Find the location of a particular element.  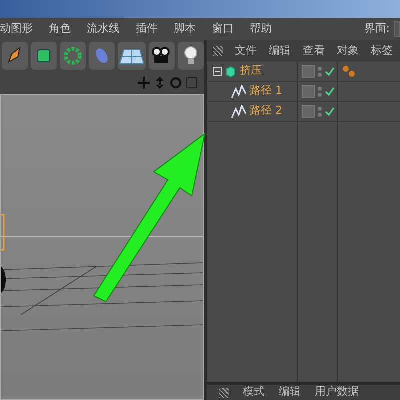

rotate-icon is located at coordinates (176, 83).